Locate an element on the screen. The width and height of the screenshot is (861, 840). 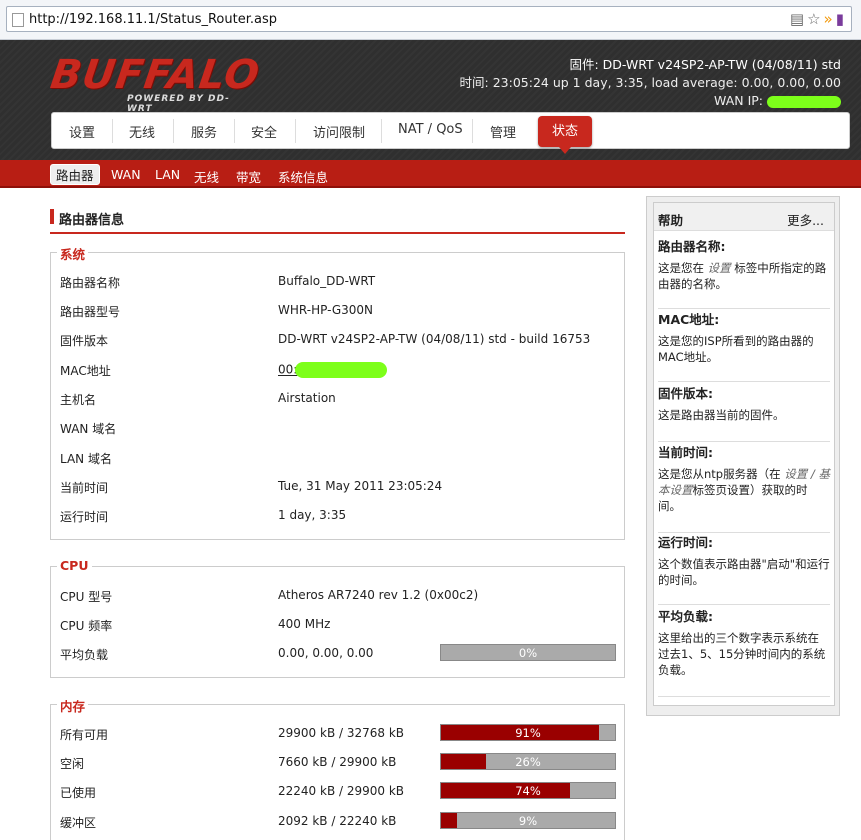
row-label: 平均负载 is located at coordinates (84, 655).